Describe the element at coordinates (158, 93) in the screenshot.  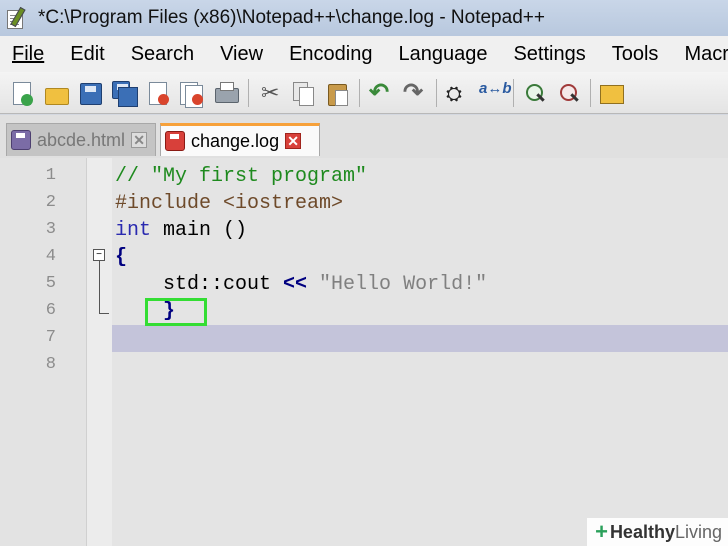
I see `close-icon` at that location.